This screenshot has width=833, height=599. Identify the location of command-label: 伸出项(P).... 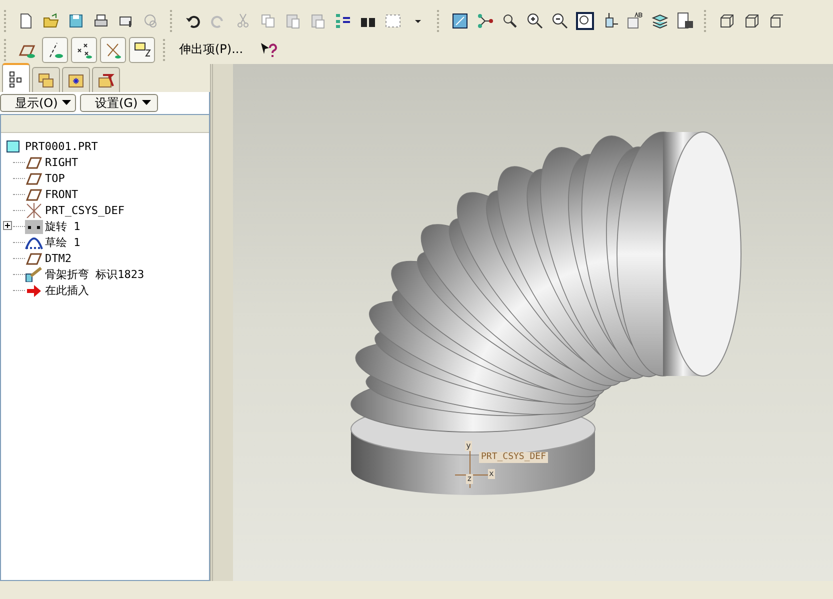
(214, 49).